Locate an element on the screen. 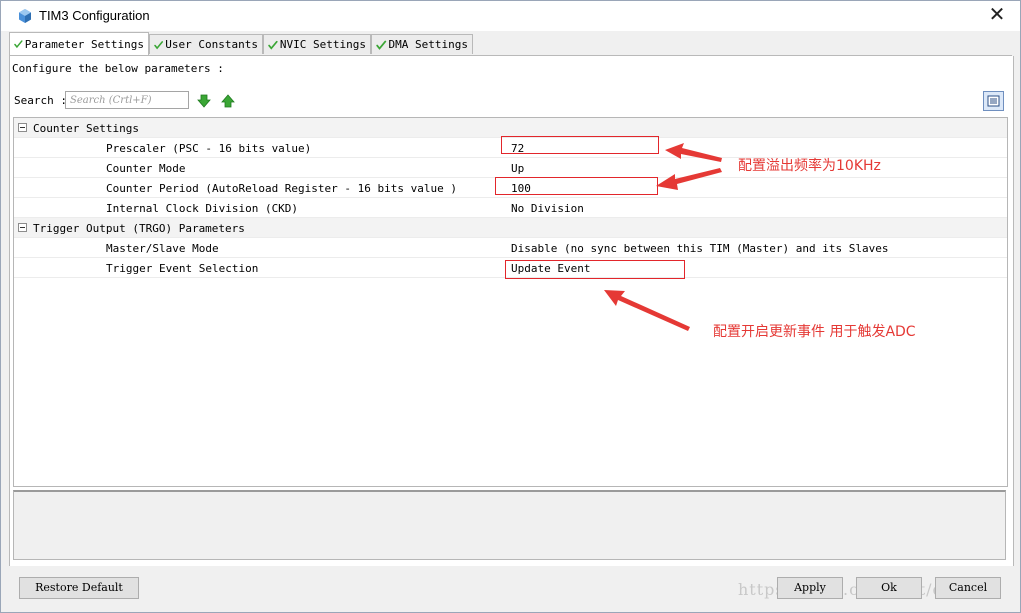  description-panel is located at coordinates (509, 525).